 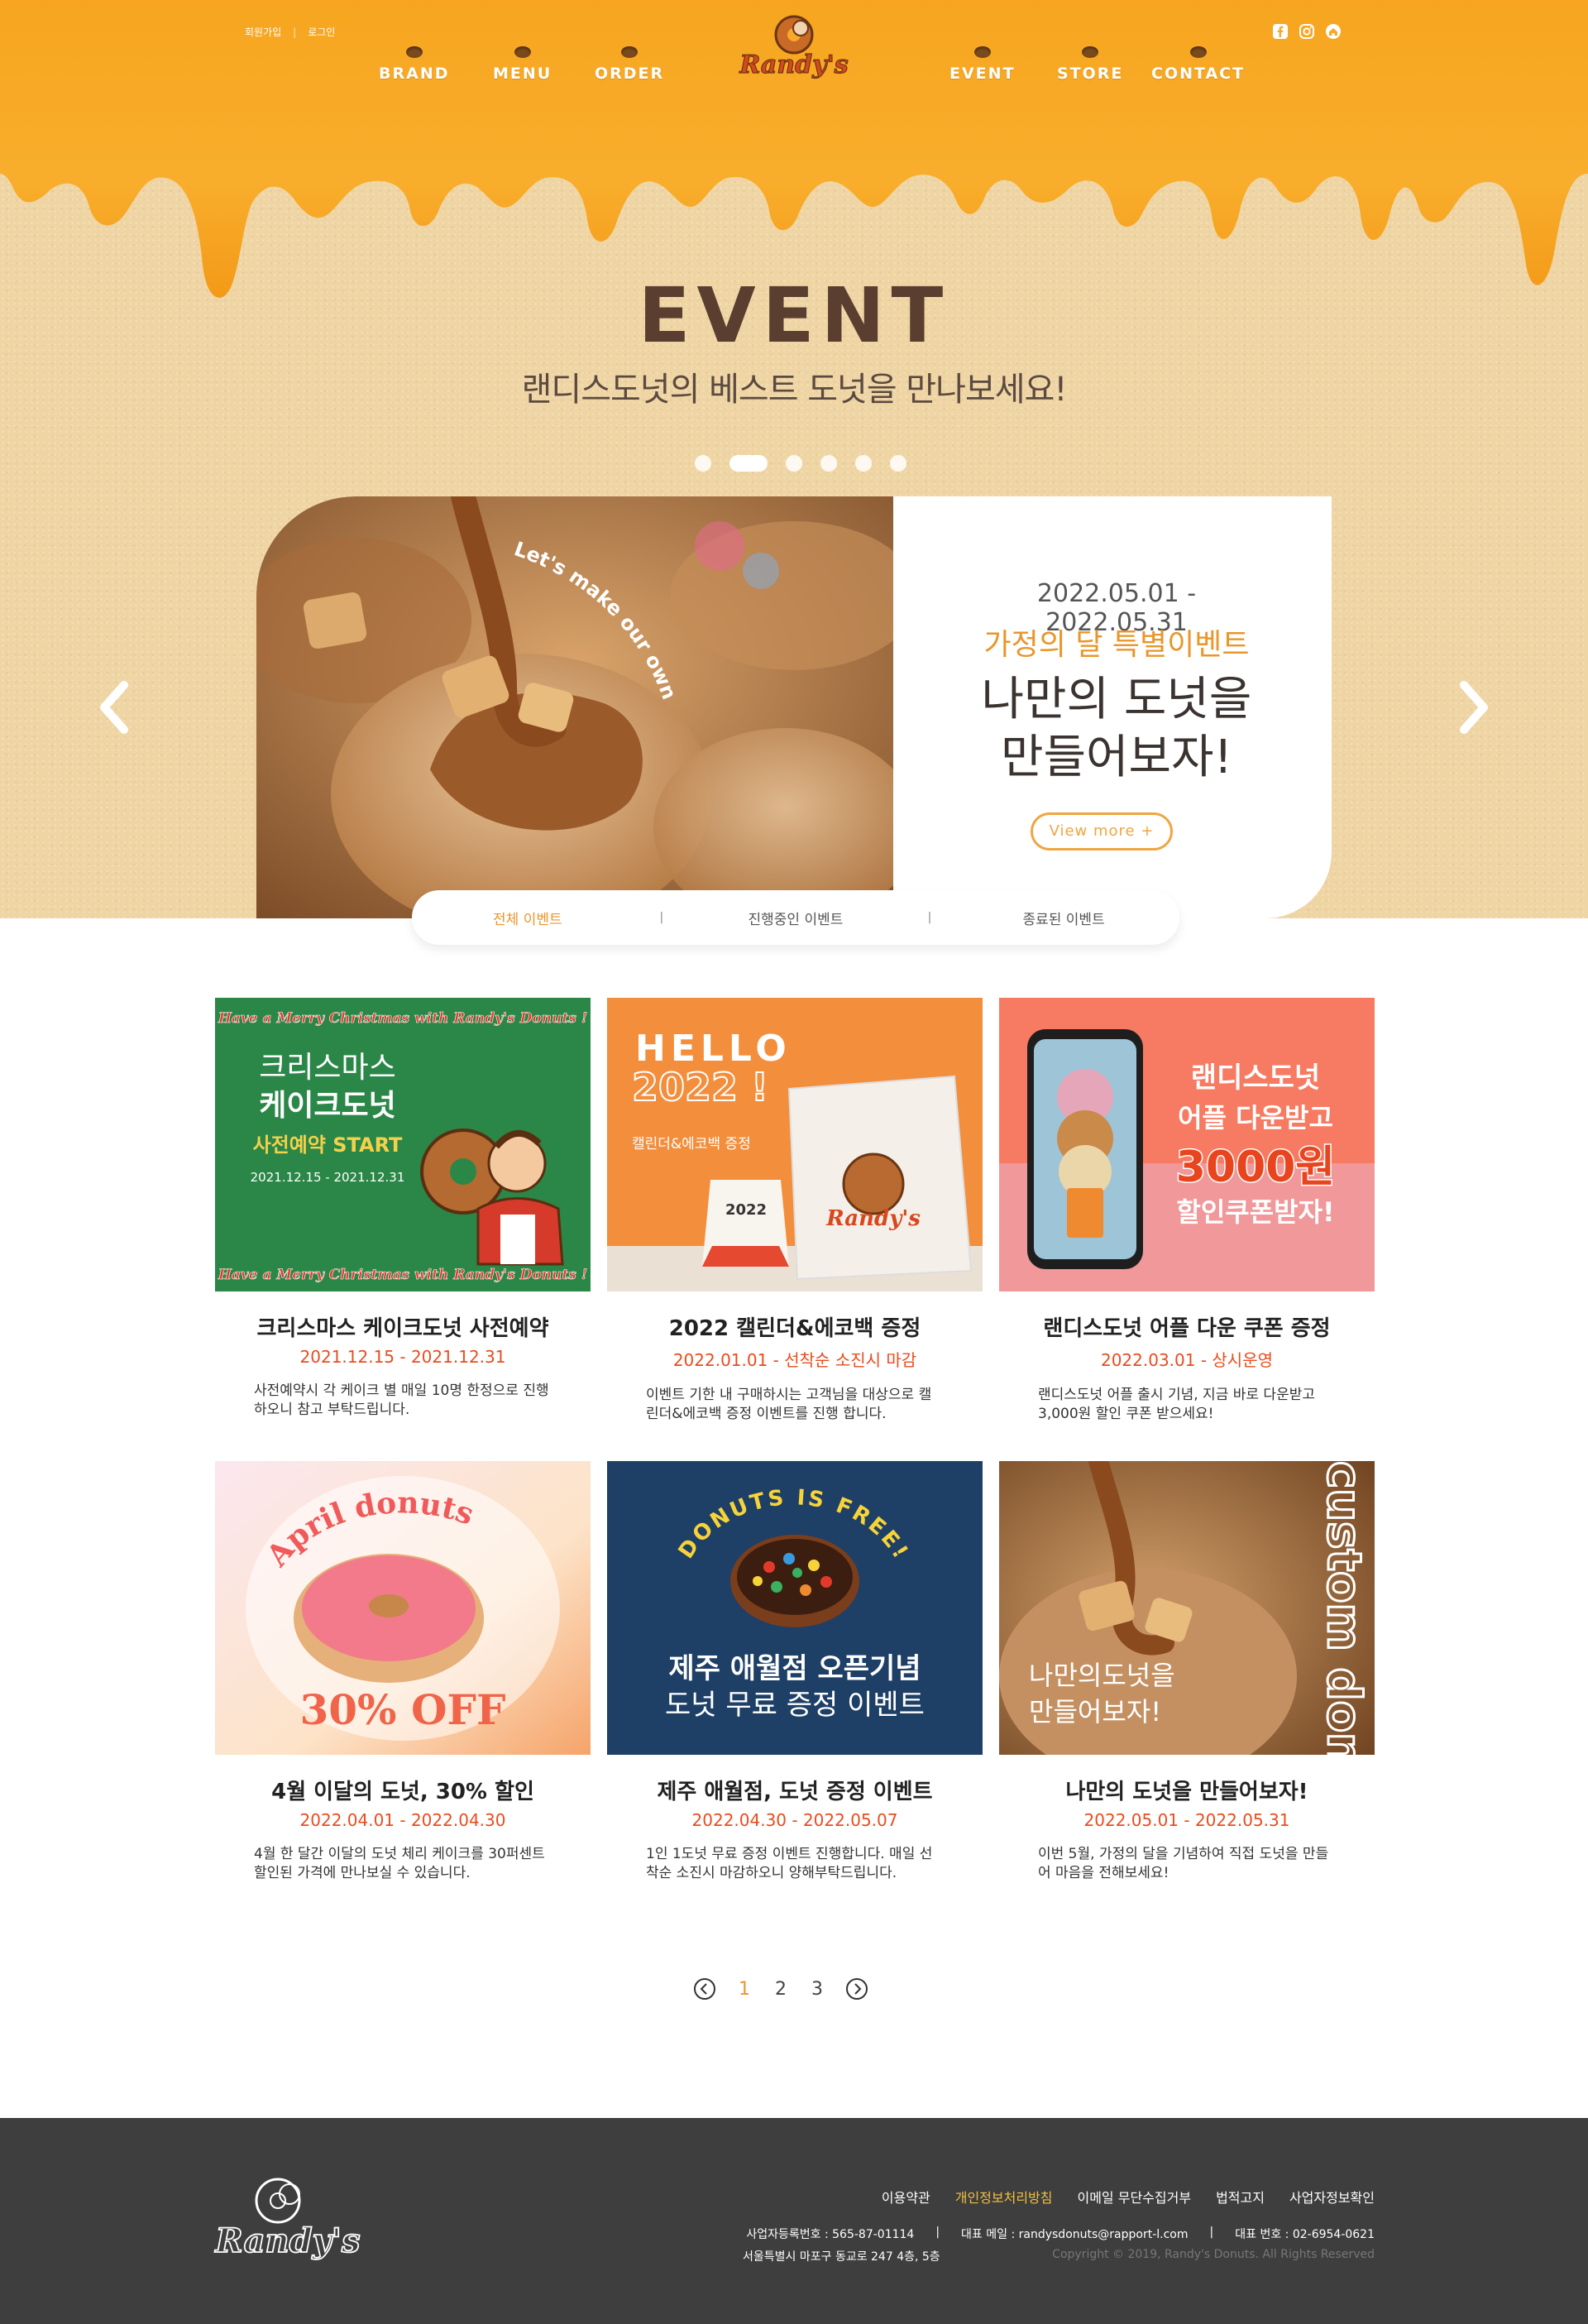 I want to click on randys-logo: Randy's, so click(x=794, y=48).